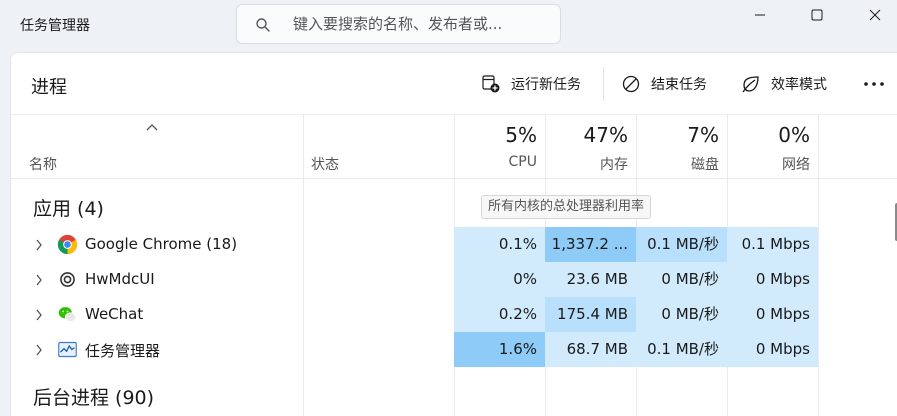 Image resolution: width=897 pixels, height=416 pixels. What do you see at coordinates (120, 279) in the screenshot?
I see `process-name: HwMdcUI` at bounding box center [120, 279].